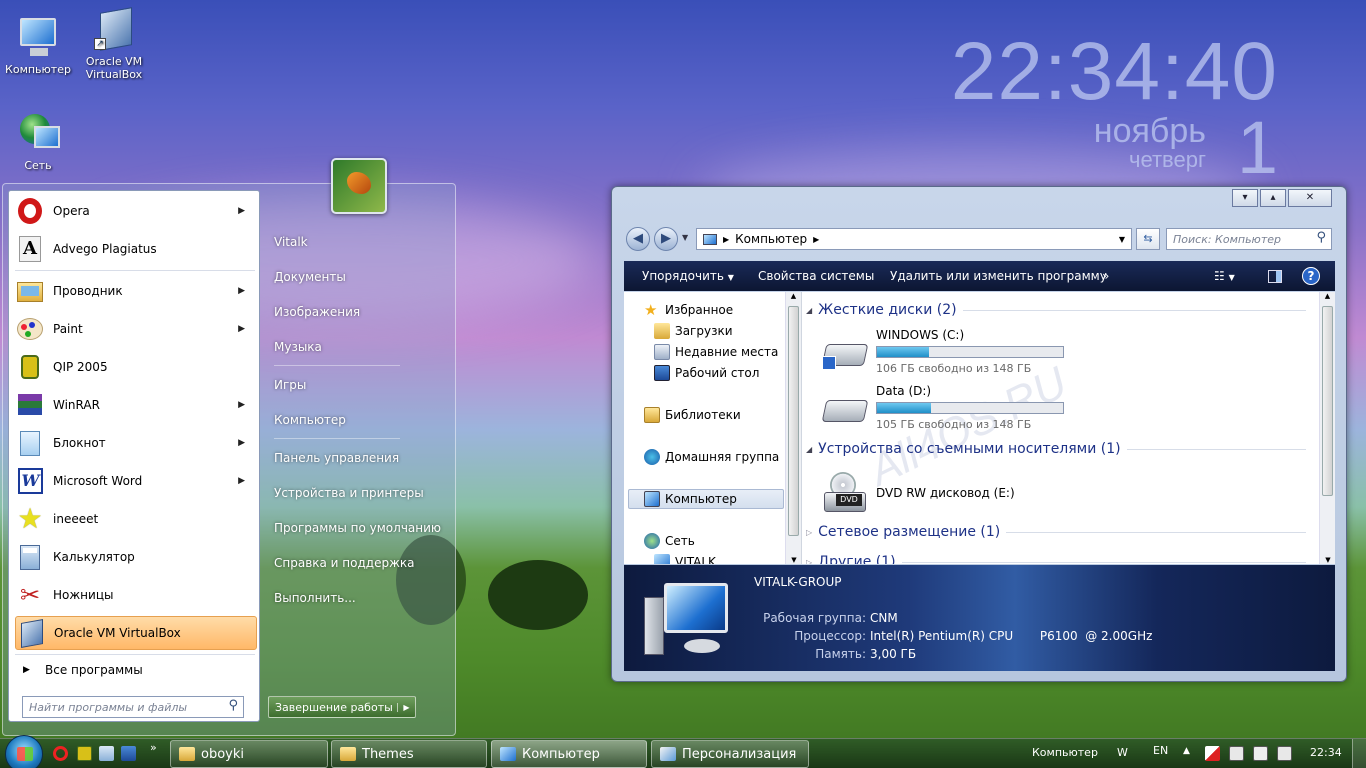  What do you see at coordinates (1212, 753) in the screenshot?
I see `no-network-tray-icon` at bounding box center [1212, 753].